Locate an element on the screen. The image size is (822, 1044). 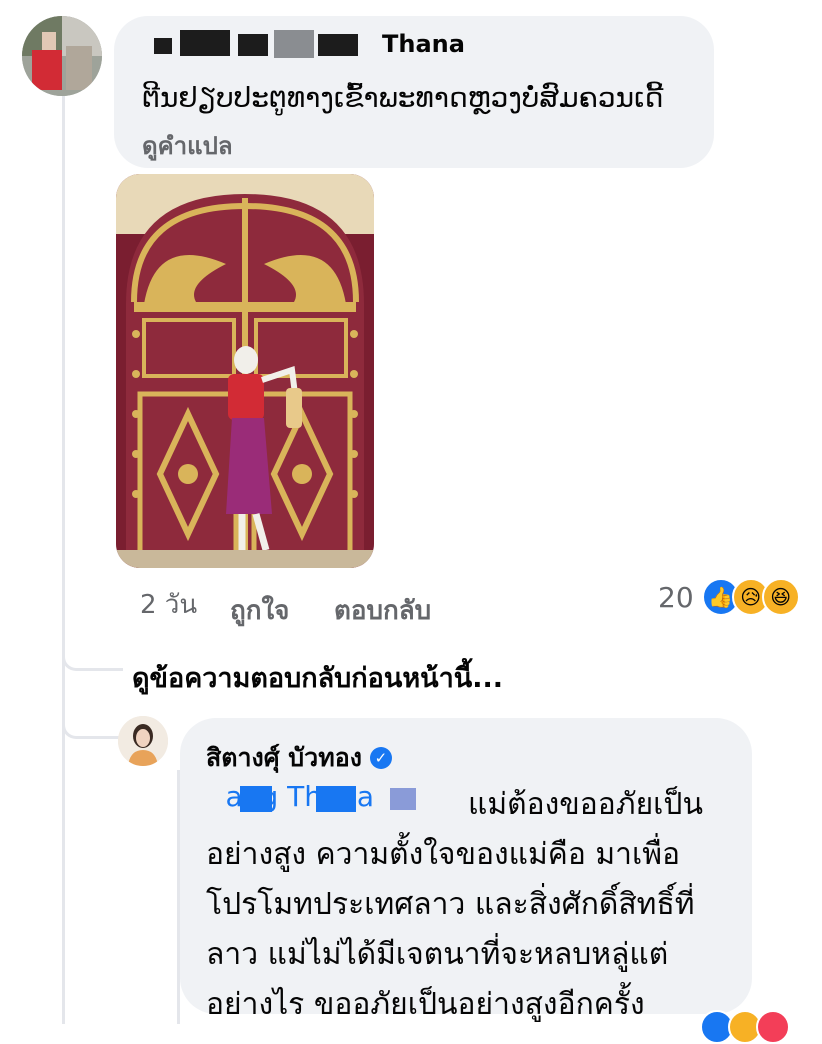
like-button: ถูกใจ is located at coordinates (259, 610).